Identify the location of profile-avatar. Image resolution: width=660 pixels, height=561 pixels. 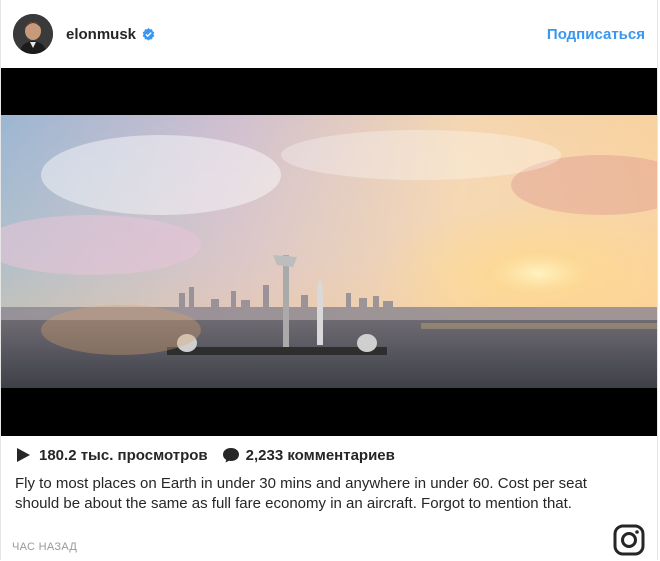
(33, 34).